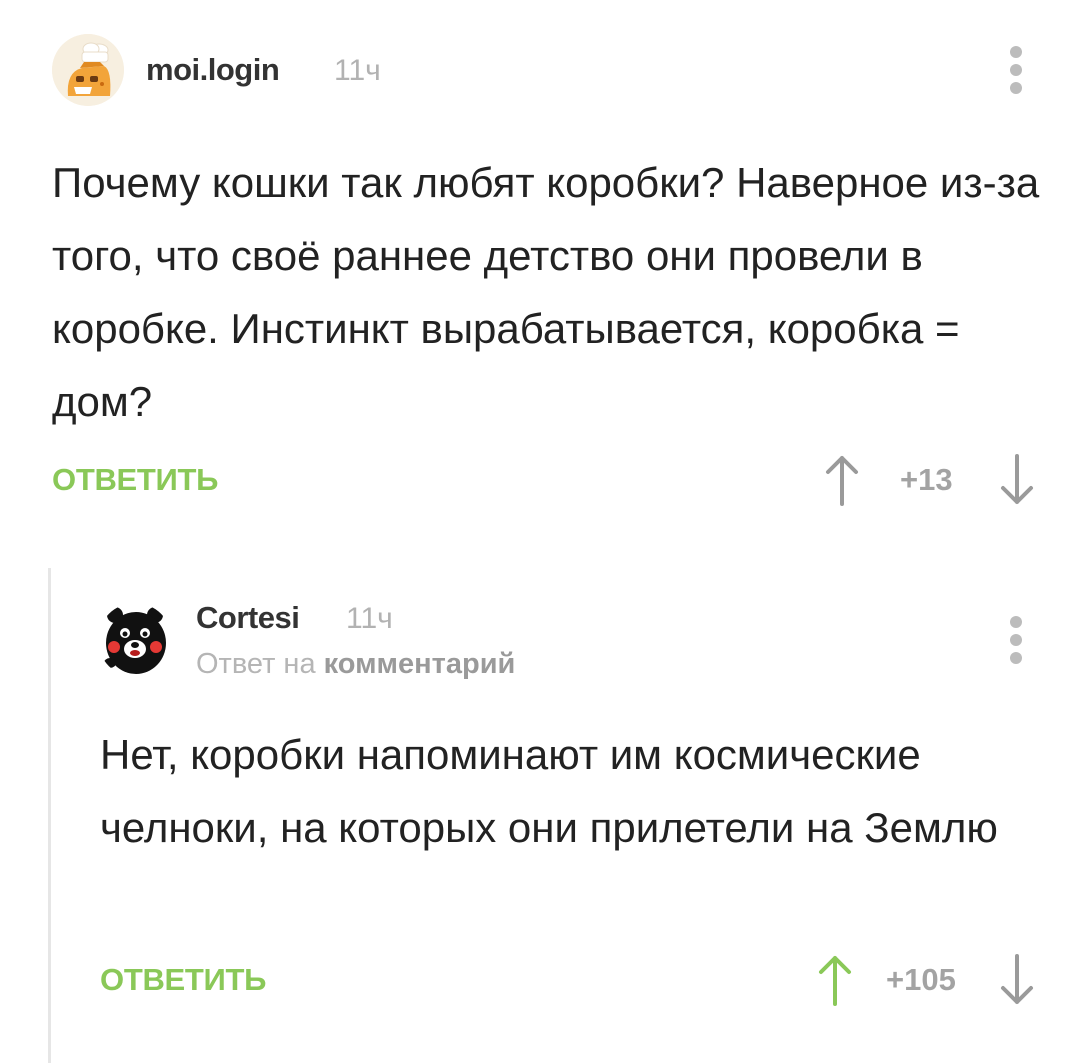  I want to click on chef-cookie-avatar-icon, so click(88, 70).